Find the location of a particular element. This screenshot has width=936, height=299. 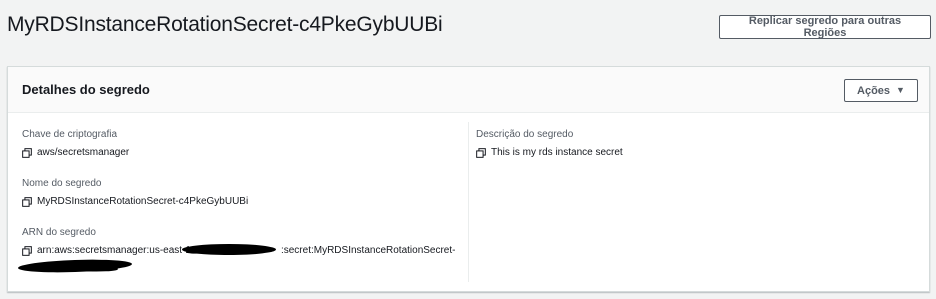

secret-arn-prefix: arn:aws:secretsmanager:us-east-1 is located at coordinates (114, 250).